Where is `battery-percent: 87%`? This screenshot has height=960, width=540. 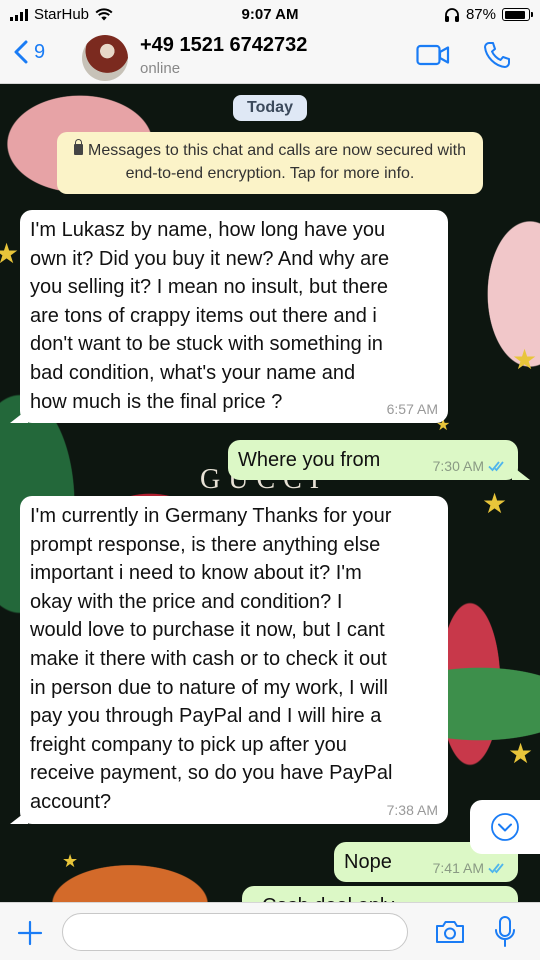
battery-percent: 87% is located at coordinates (480, 14).